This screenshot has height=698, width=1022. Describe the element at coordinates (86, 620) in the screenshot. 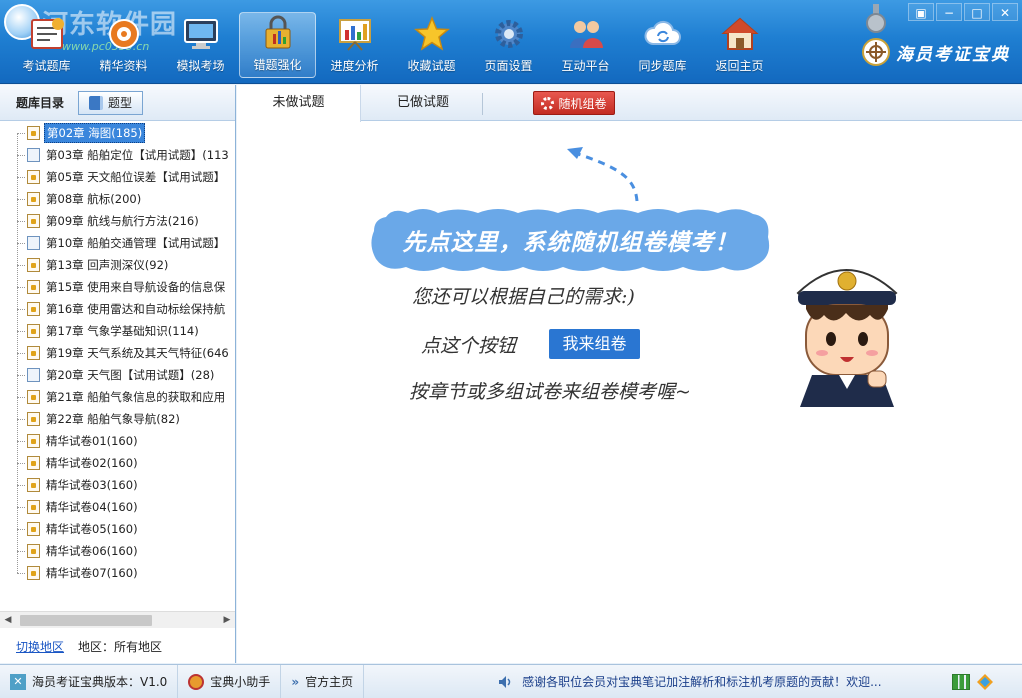

I see `scrollbar-thumb` at that location.